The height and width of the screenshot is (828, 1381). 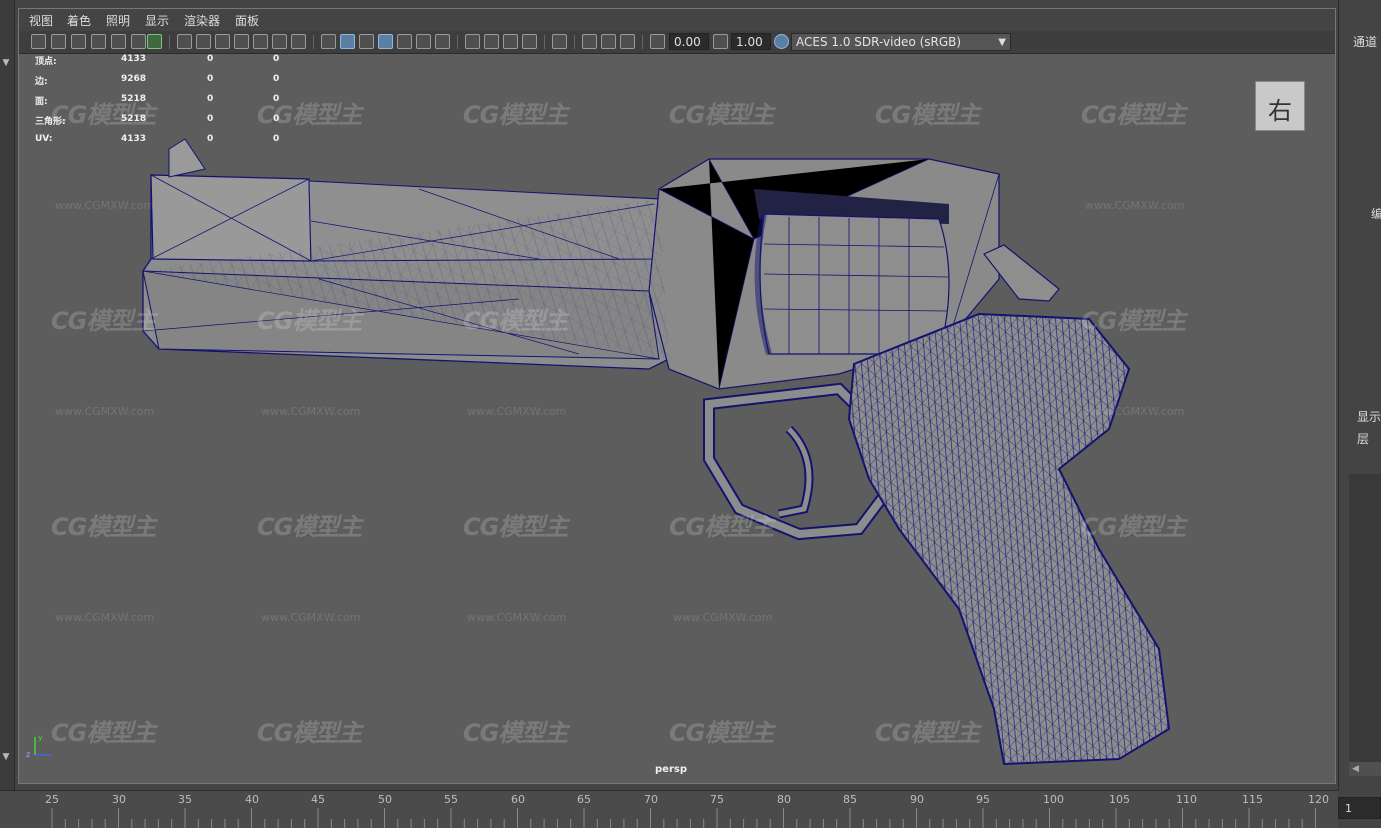 What do you see at coordinates (44, 139) in the screenshot?
I see `hud-label: UV:` at bounding box center [44, 139].